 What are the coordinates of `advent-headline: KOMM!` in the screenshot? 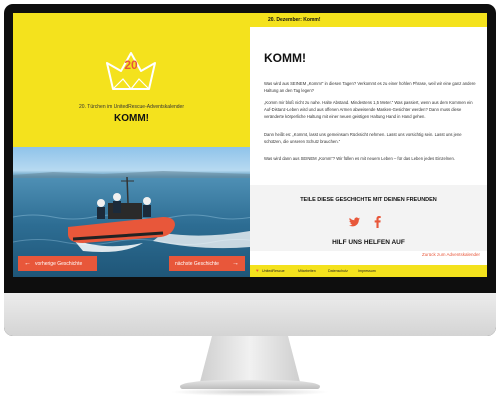 It's located at (131, 118).